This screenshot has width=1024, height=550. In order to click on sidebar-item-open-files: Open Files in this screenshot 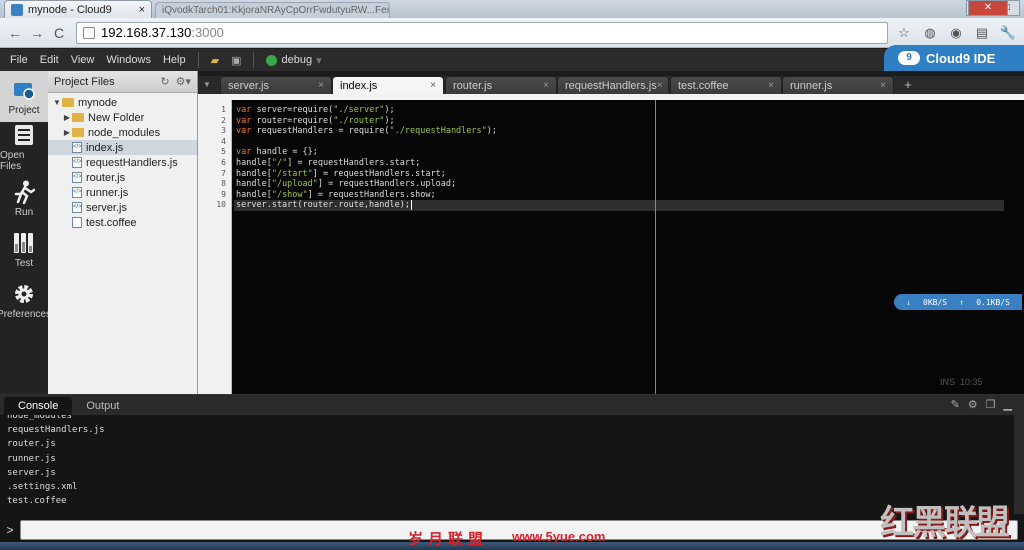, I will do `click(24, 147)`.